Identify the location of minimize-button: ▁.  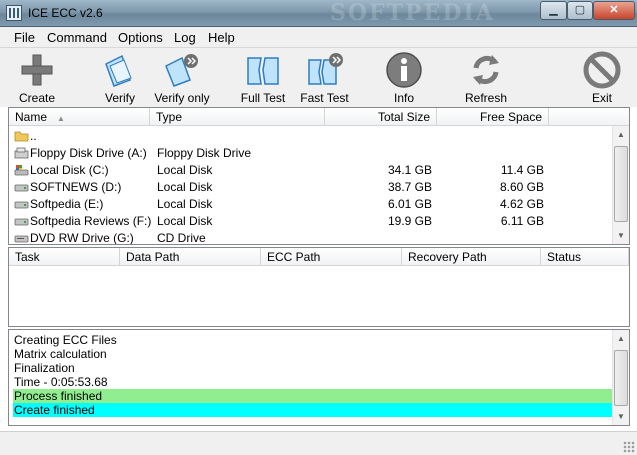
(553, 10).